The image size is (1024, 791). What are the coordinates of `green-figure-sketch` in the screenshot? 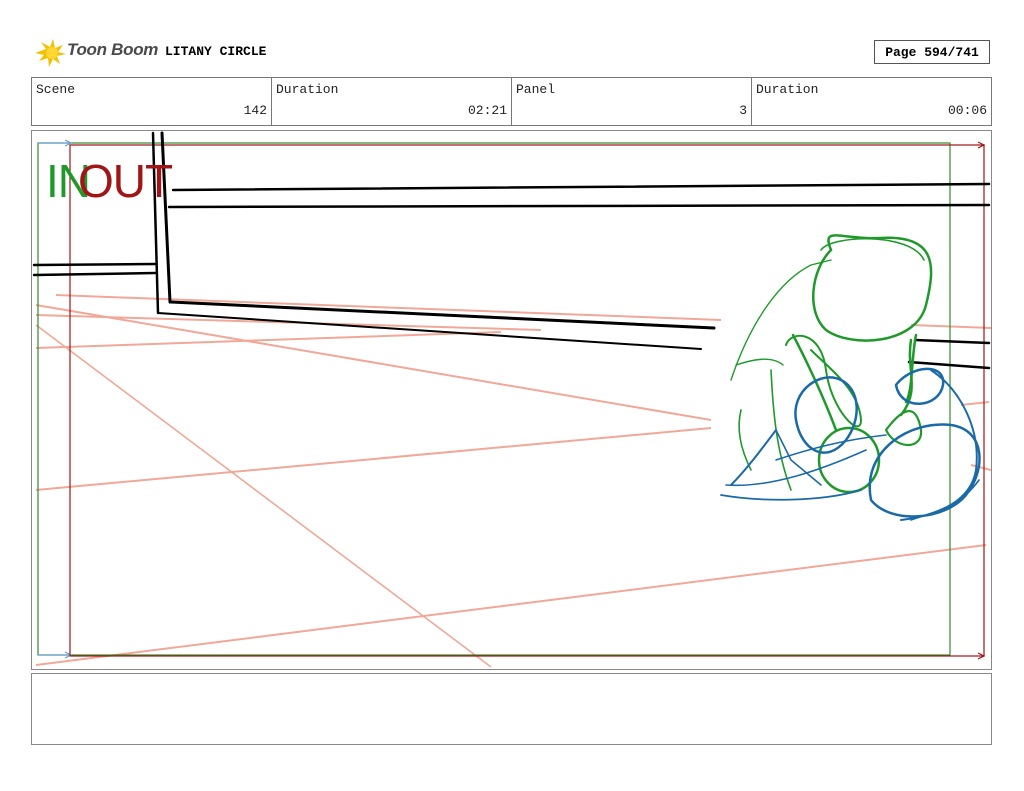 It's located at (831, 364).